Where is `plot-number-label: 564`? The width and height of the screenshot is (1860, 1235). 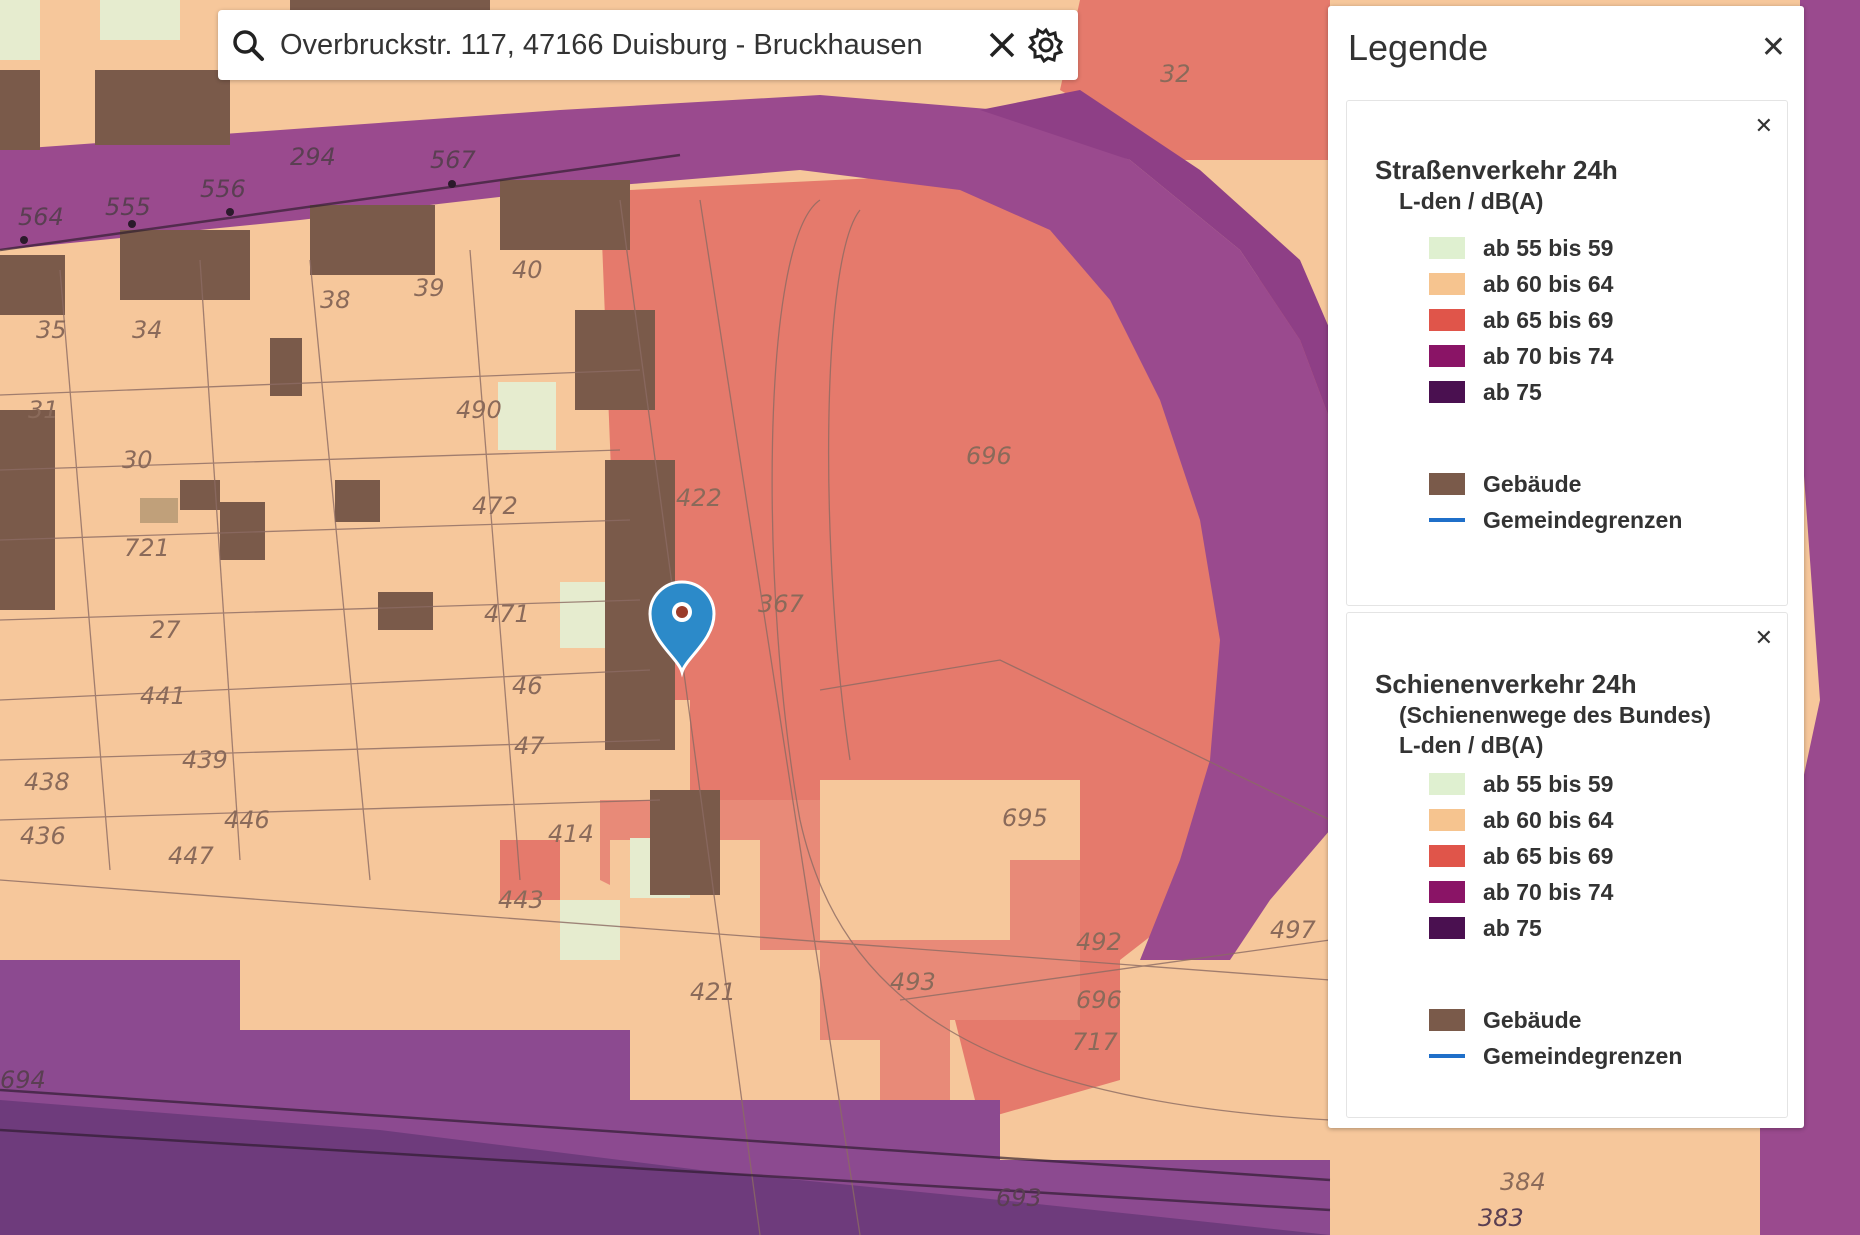
plot-number-label: 564 is located at coordinates (41, 217).